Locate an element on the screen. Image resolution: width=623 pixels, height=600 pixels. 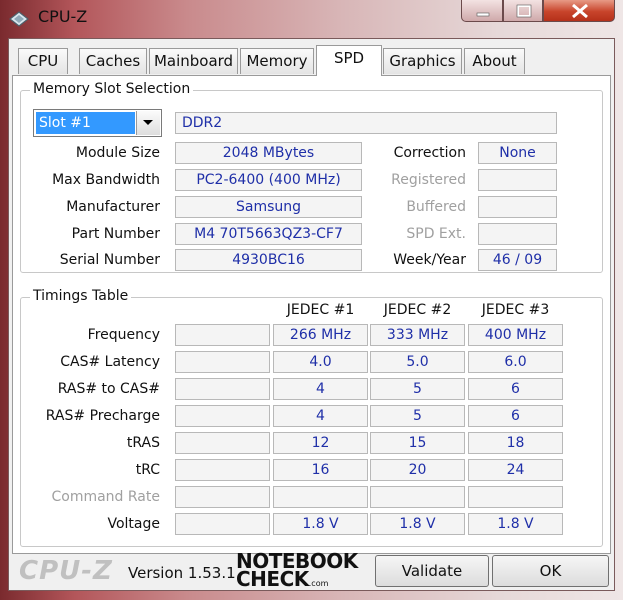
spd-ext-label: SPD Ext. is located at coordinates (436, 234).